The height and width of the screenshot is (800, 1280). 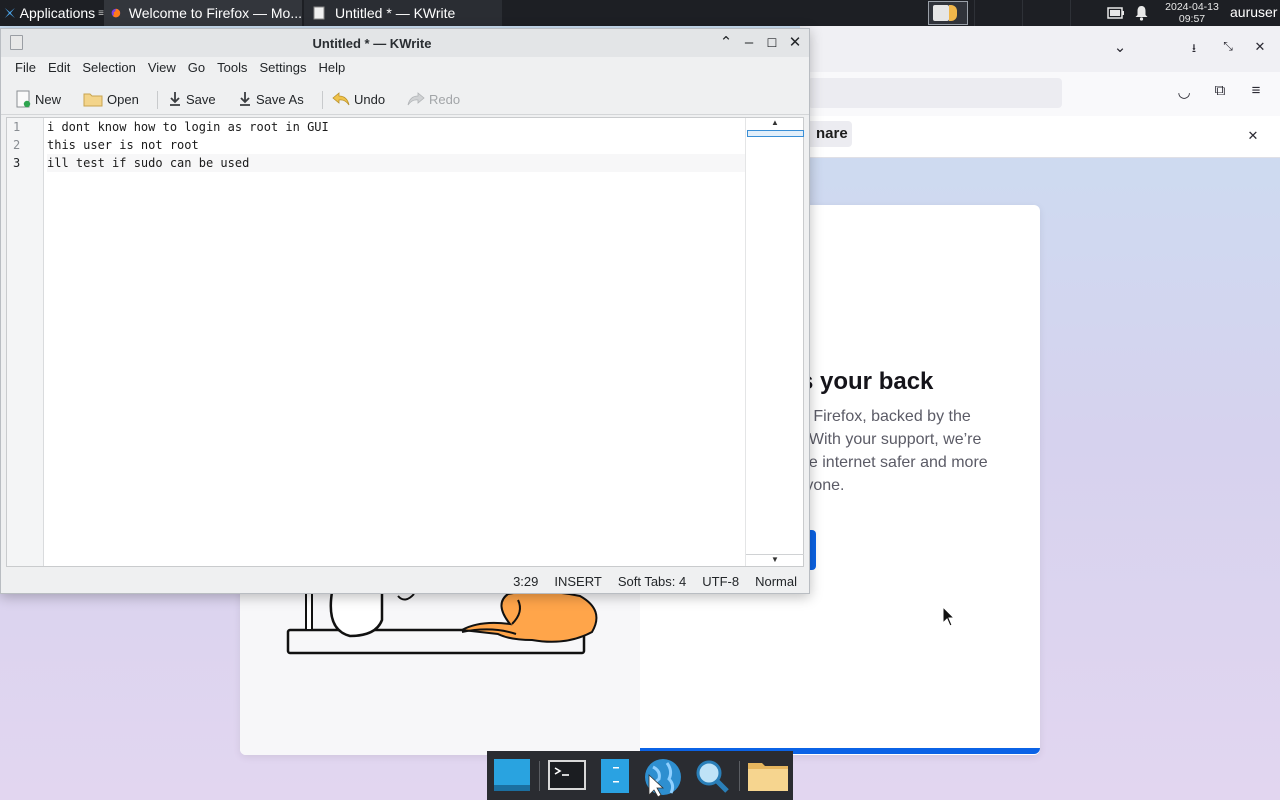 I want to click on folder-open-icon, so click(x=93, y=100).